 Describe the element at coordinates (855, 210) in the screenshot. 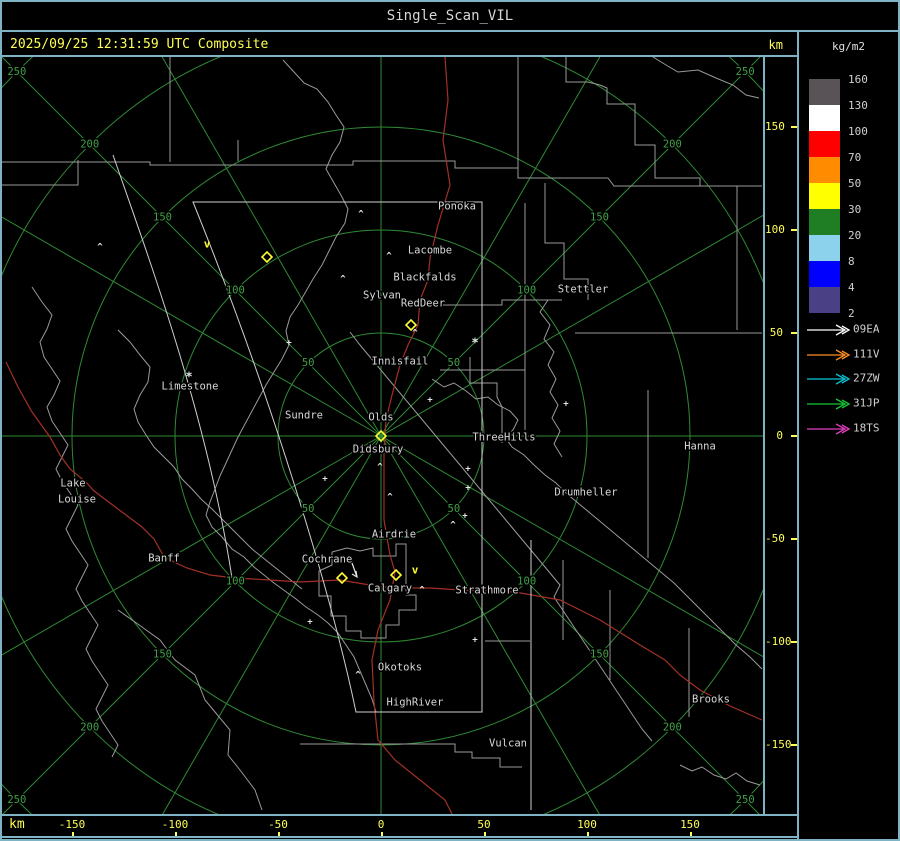

I see `colorbar-value: 30` at that location.